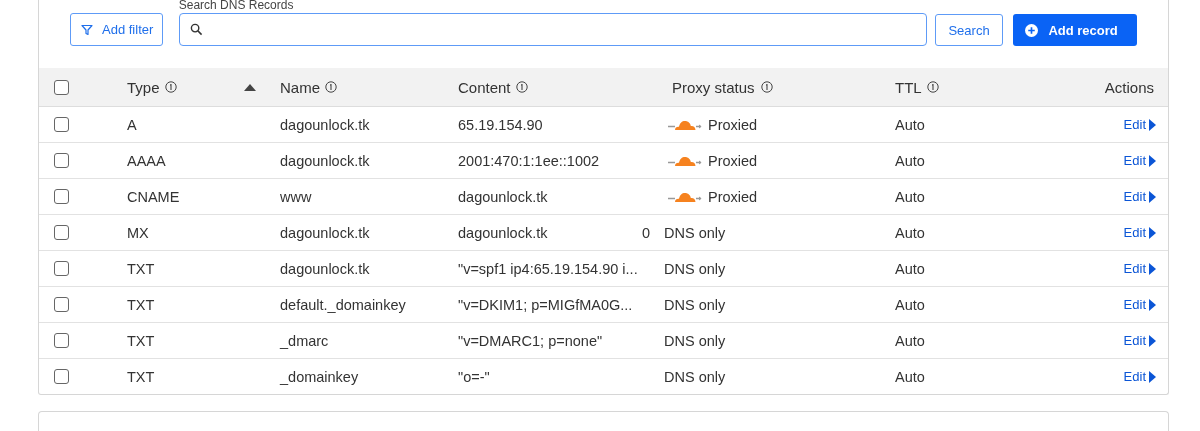 The height and width of the screenshot is (431, 1200). Describe the element at coordinates (552, 29) in the screenshot. I see `search-field` at that location.